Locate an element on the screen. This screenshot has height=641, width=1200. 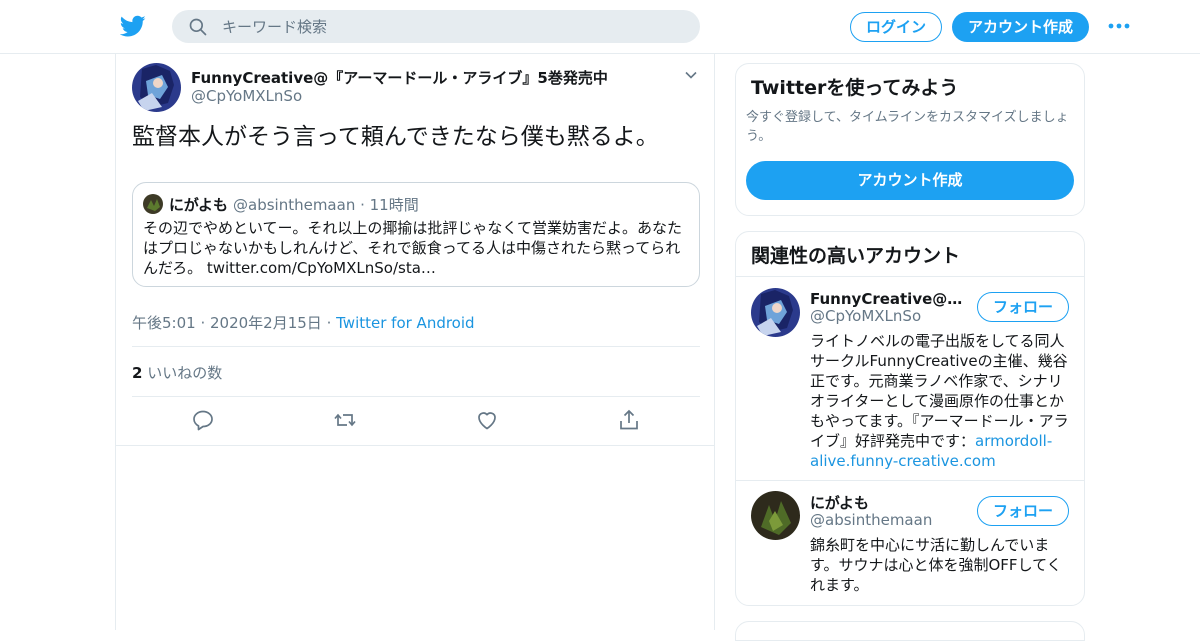
account-handle: @CpYoMXLnSo is located at coordinates (865, 316).